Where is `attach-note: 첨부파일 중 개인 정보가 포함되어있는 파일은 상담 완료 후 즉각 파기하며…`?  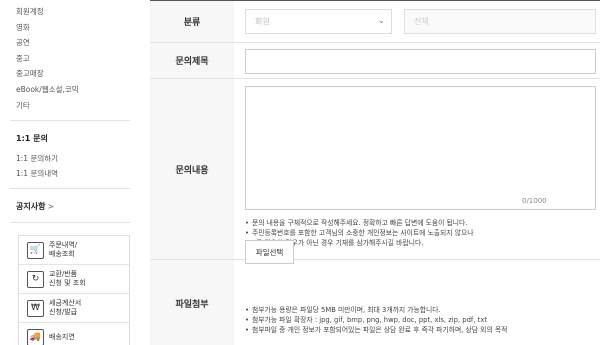 attach-note: 첨부파일 중 개인 정보가 포함되어있는 파일은 상담 완료 후 즉각 파기하며… is located at coordinates (376, 330).